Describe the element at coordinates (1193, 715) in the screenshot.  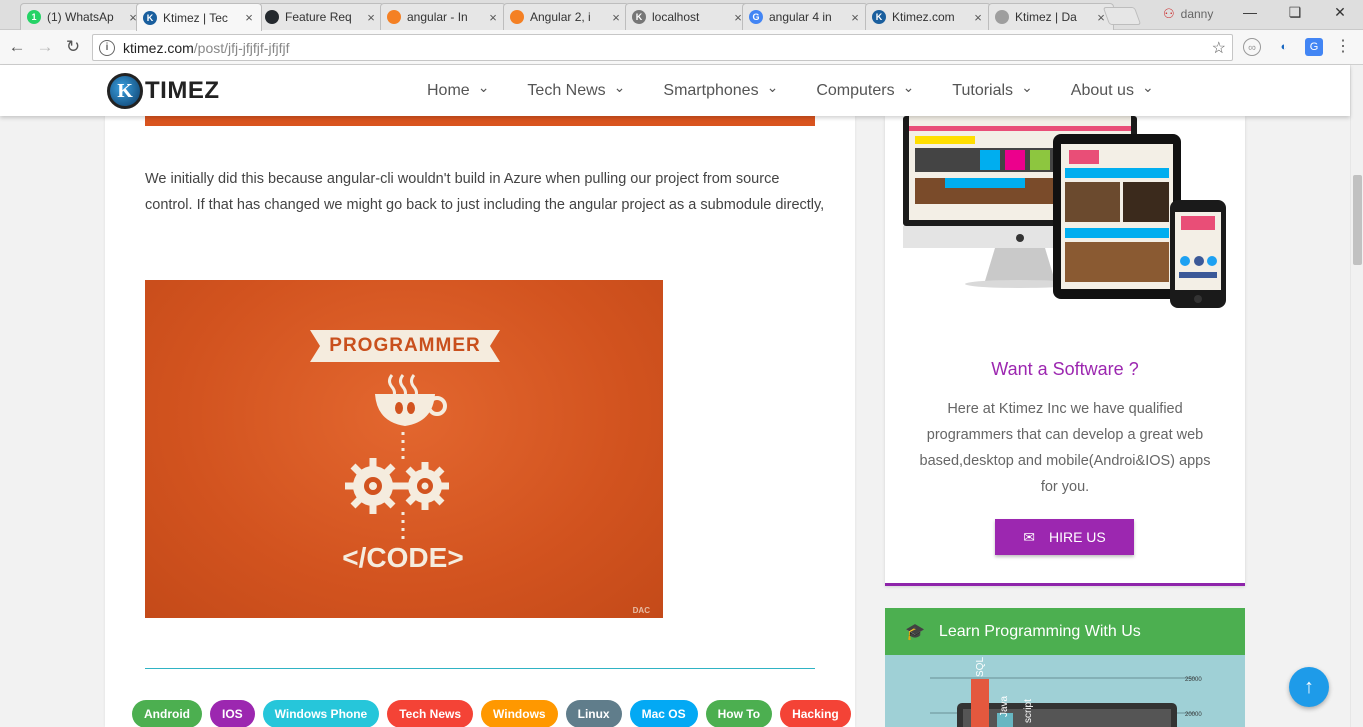
I see `chart-tick-2: 20000` at that location.